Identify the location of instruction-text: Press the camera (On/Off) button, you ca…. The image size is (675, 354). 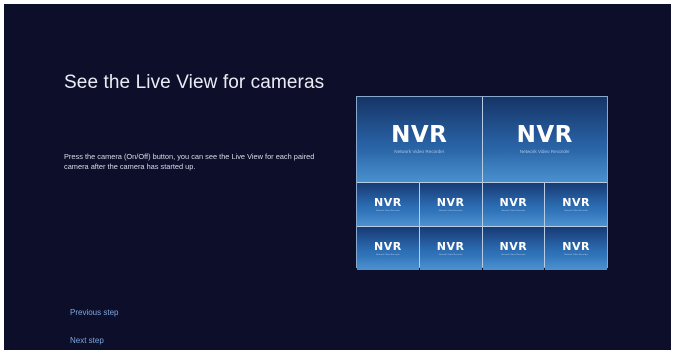
(189, 161).